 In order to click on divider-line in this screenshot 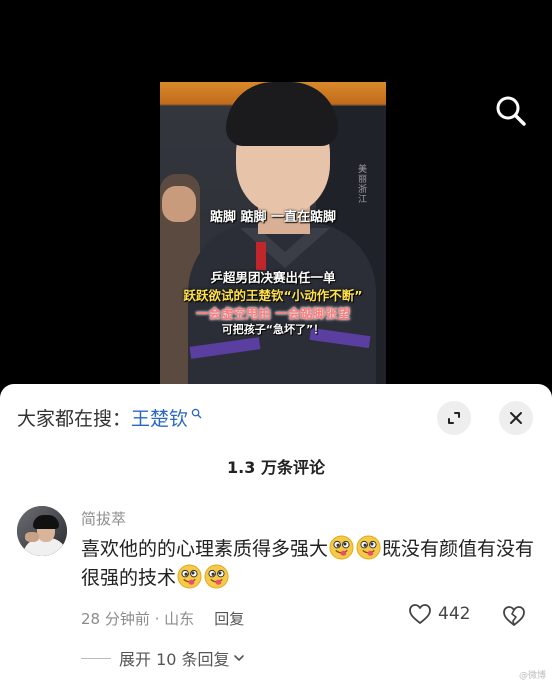, I will do `click(96, 658)`.